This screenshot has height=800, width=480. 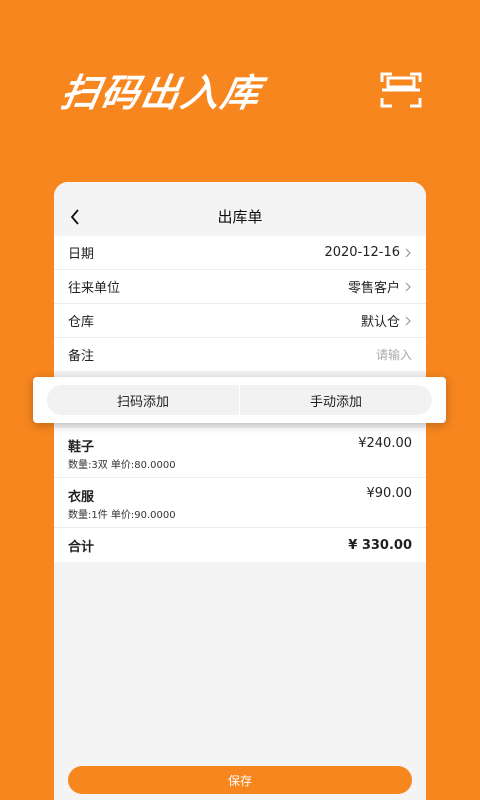 I want to click on warehouse-value-wrap: 默认仓, so click(x=386, y=320).